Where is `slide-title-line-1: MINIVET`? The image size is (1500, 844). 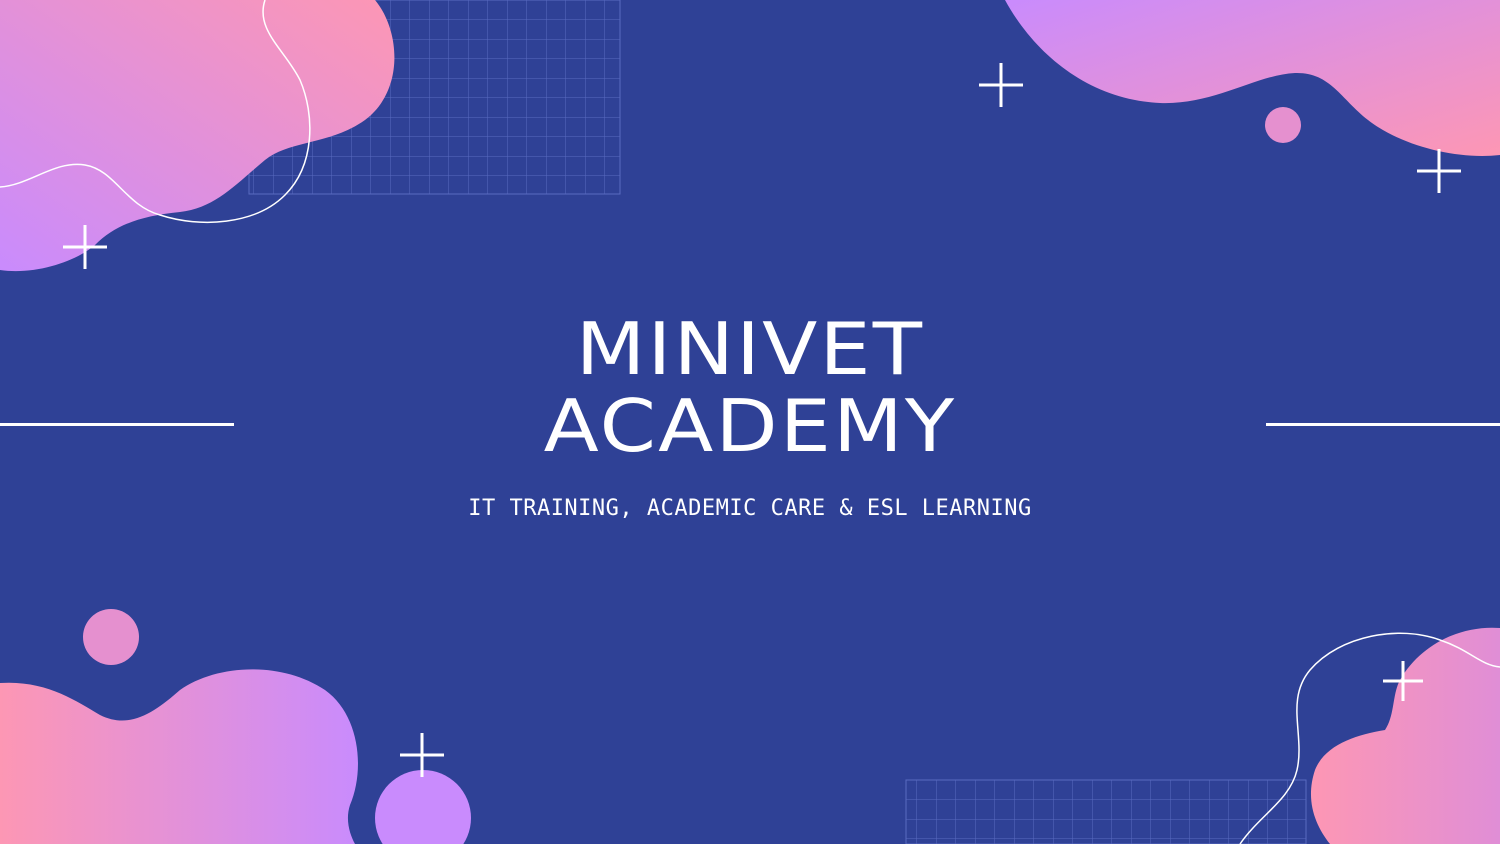
slide-title-line-1: MINIVET is located at coordinates (750, 349).